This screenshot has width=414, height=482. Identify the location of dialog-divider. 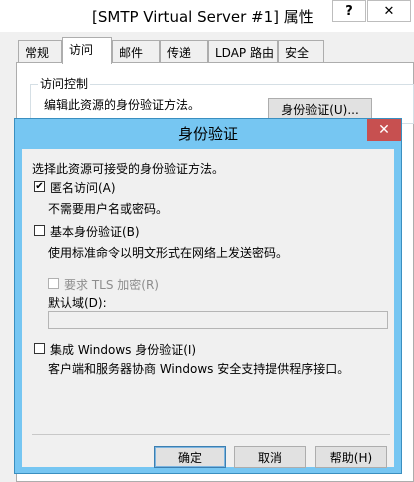
(211, 434).